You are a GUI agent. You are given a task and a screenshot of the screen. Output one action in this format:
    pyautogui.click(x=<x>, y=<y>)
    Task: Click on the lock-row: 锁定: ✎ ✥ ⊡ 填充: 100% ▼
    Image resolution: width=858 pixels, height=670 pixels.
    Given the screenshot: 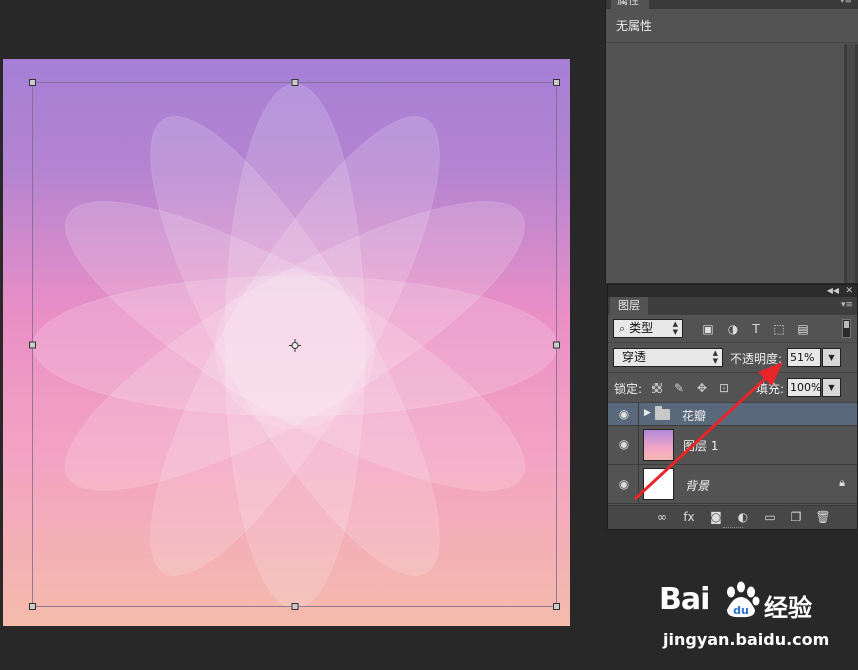 What is the action you would take?
    pyautogui.click(x=732, y=388)
    